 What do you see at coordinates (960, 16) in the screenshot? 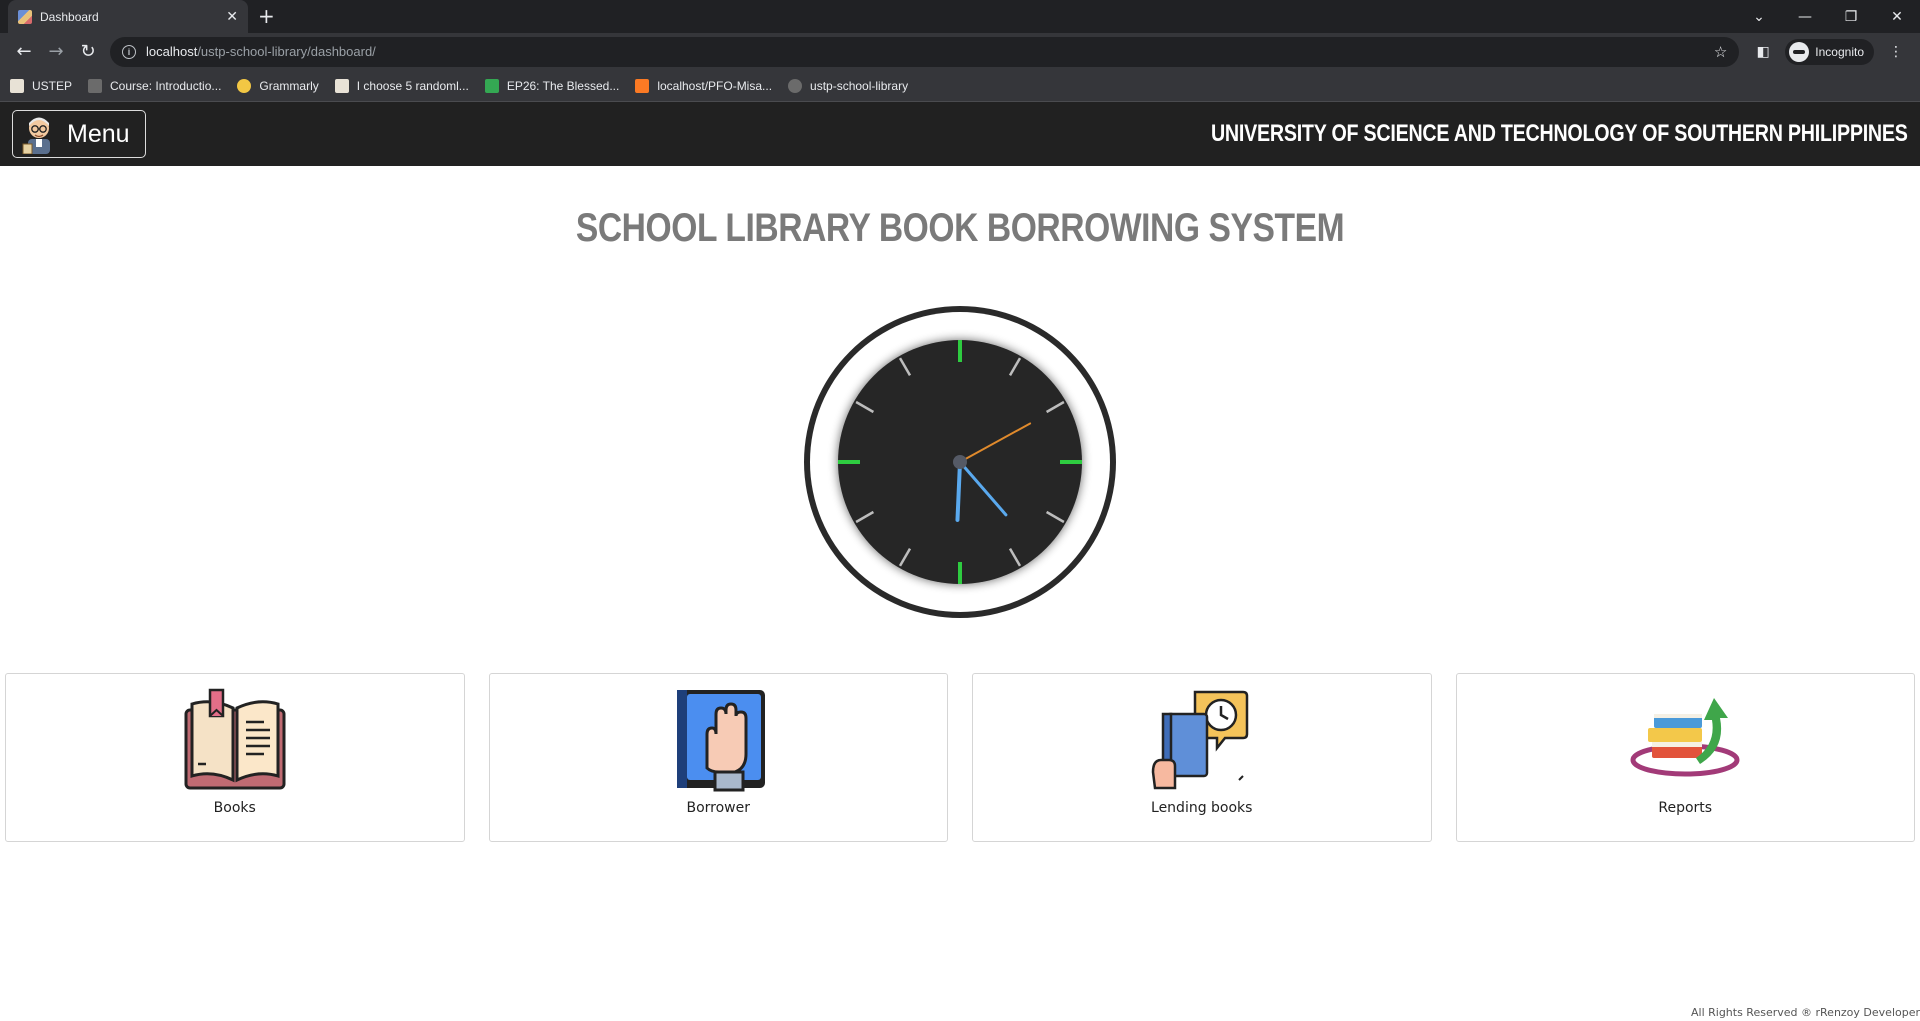
I see `browser-tab-bar: Dashboard ✕ + ⌄ — ❐ ✕` at bounding box center [960, 16].